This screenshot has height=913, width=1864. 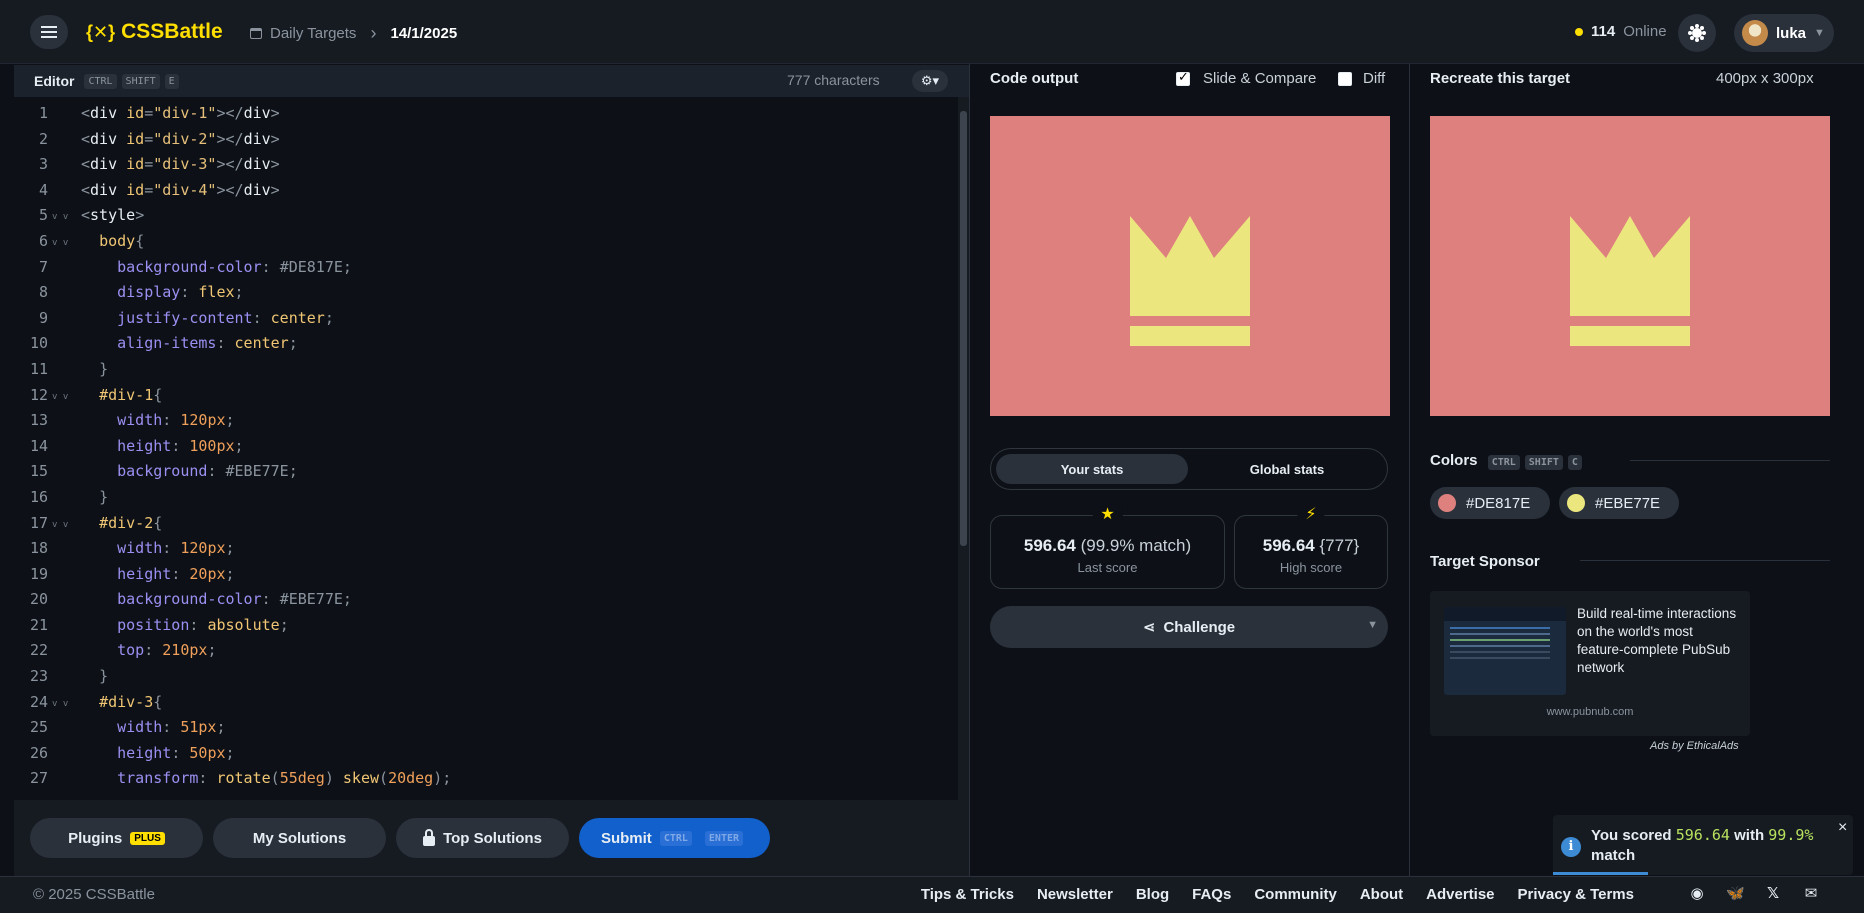 I want to click on color-swatch: #EBE77E, so click(x=1619, y=503).